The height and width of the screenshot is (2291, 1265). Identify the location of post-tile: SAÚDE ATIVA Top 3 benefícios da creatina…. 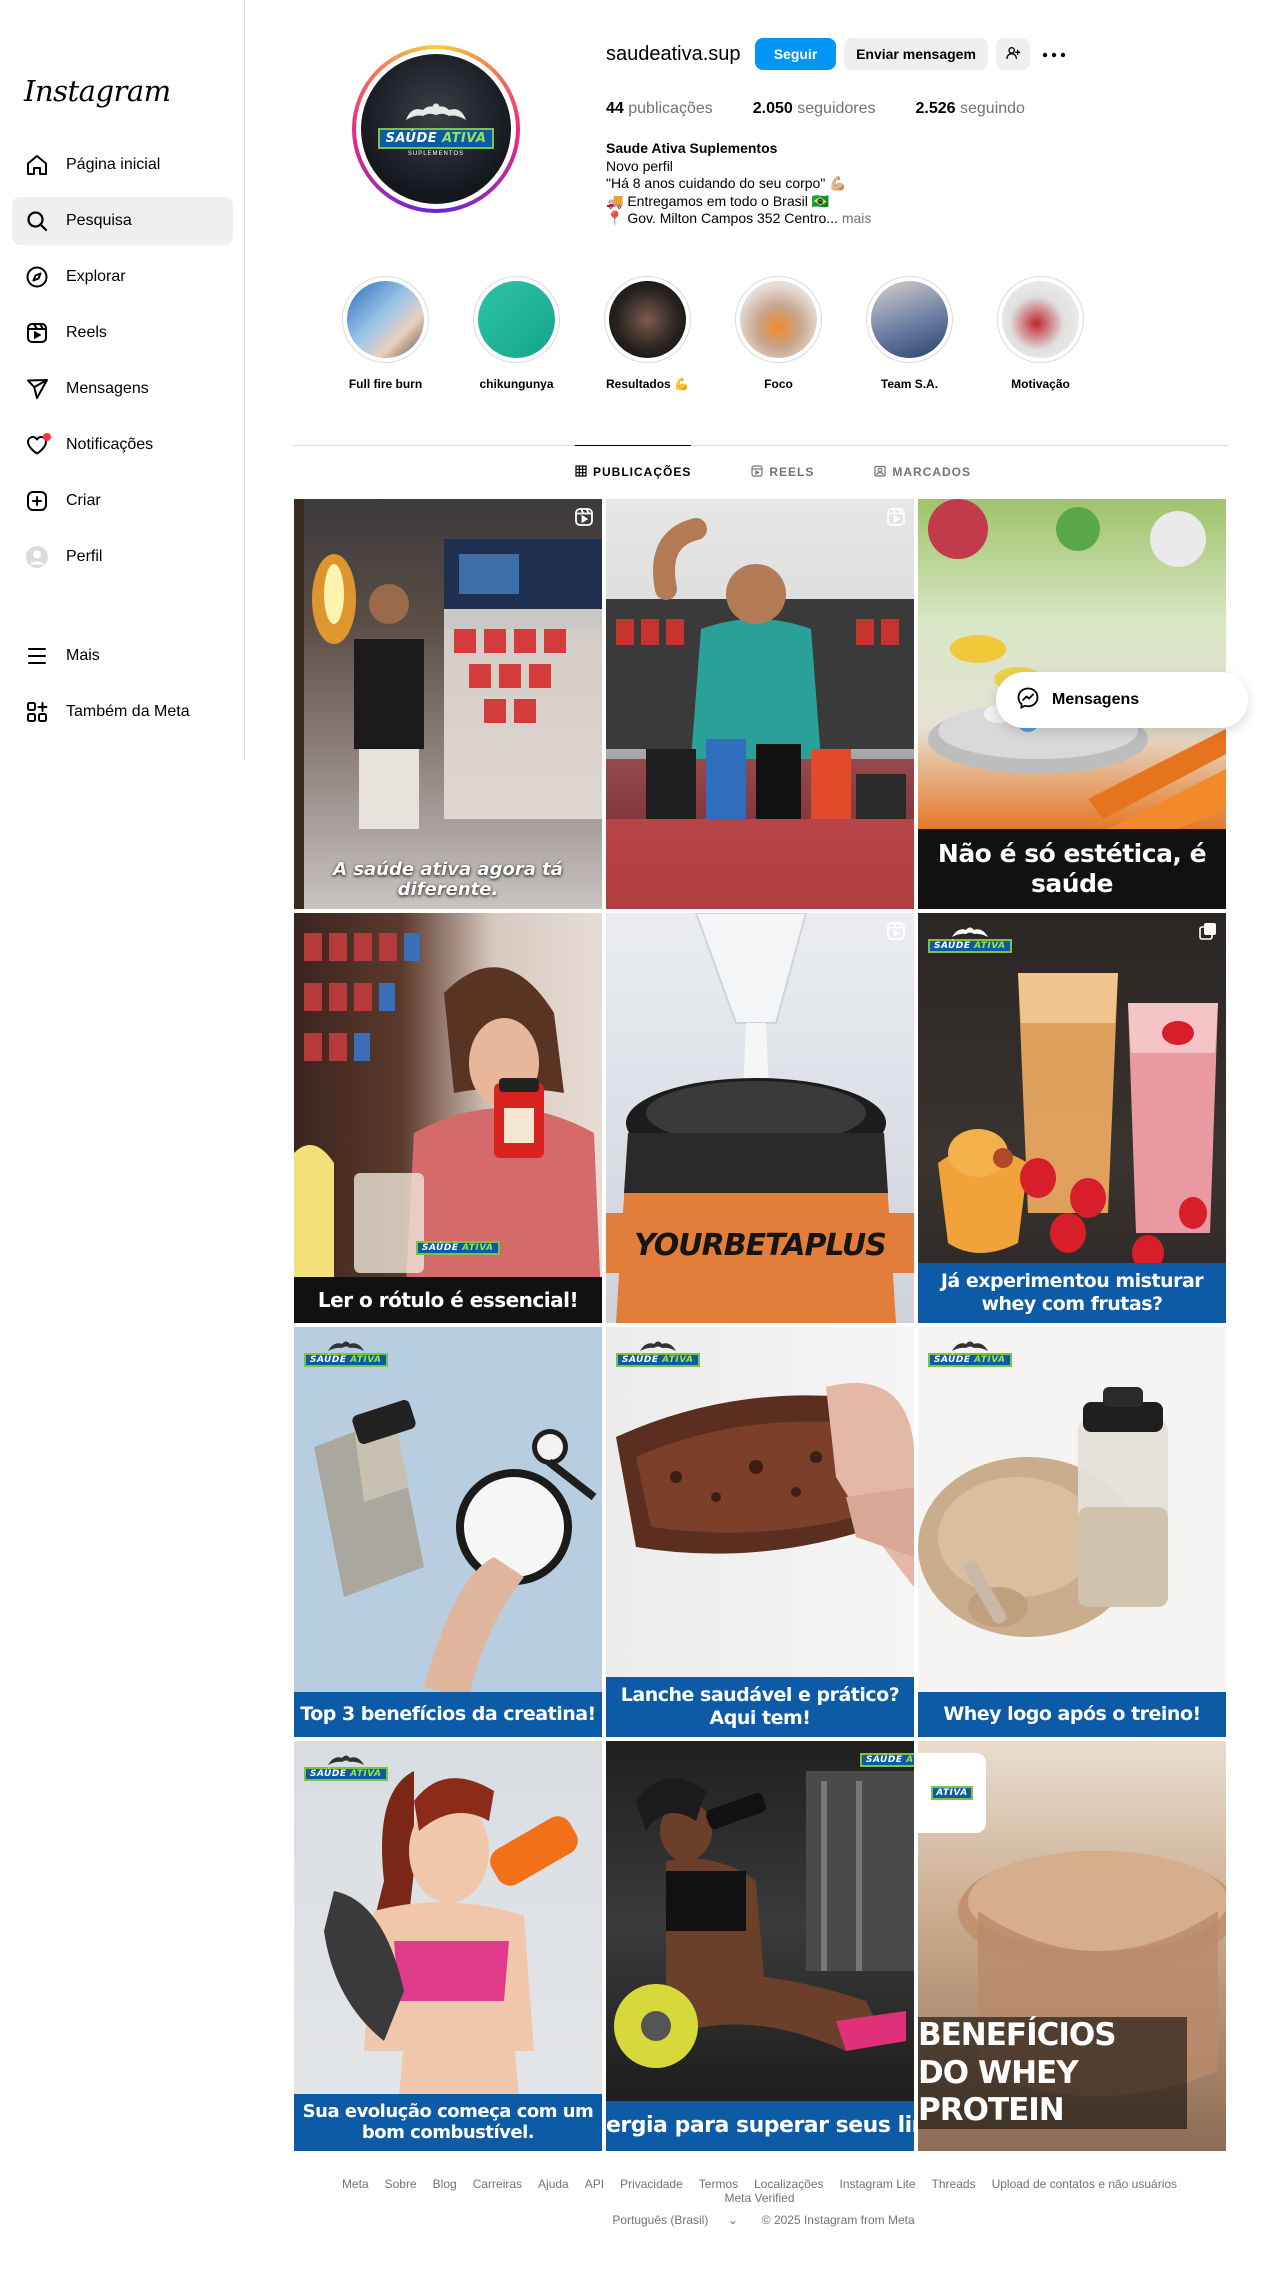
(448, 1532).